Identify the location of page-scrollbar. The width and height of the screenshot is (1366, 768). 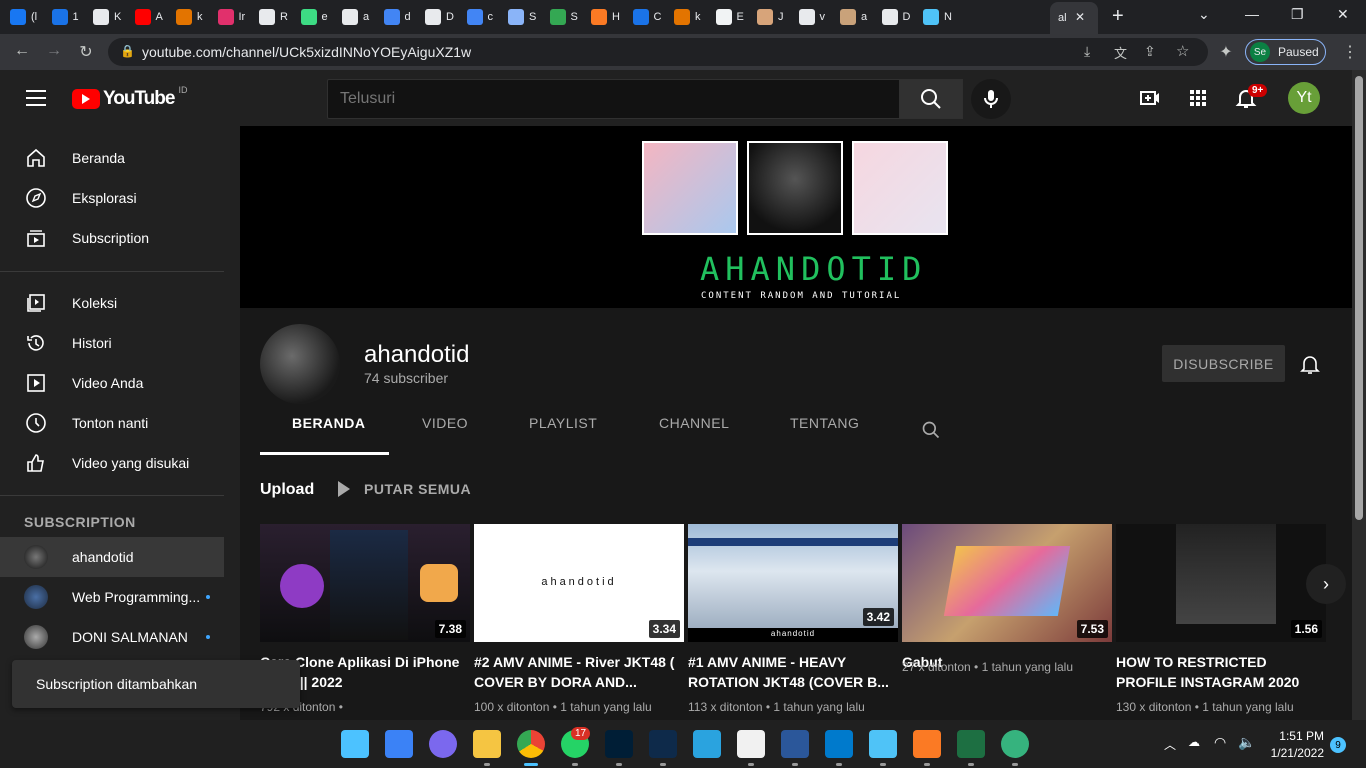
(1359, 395).